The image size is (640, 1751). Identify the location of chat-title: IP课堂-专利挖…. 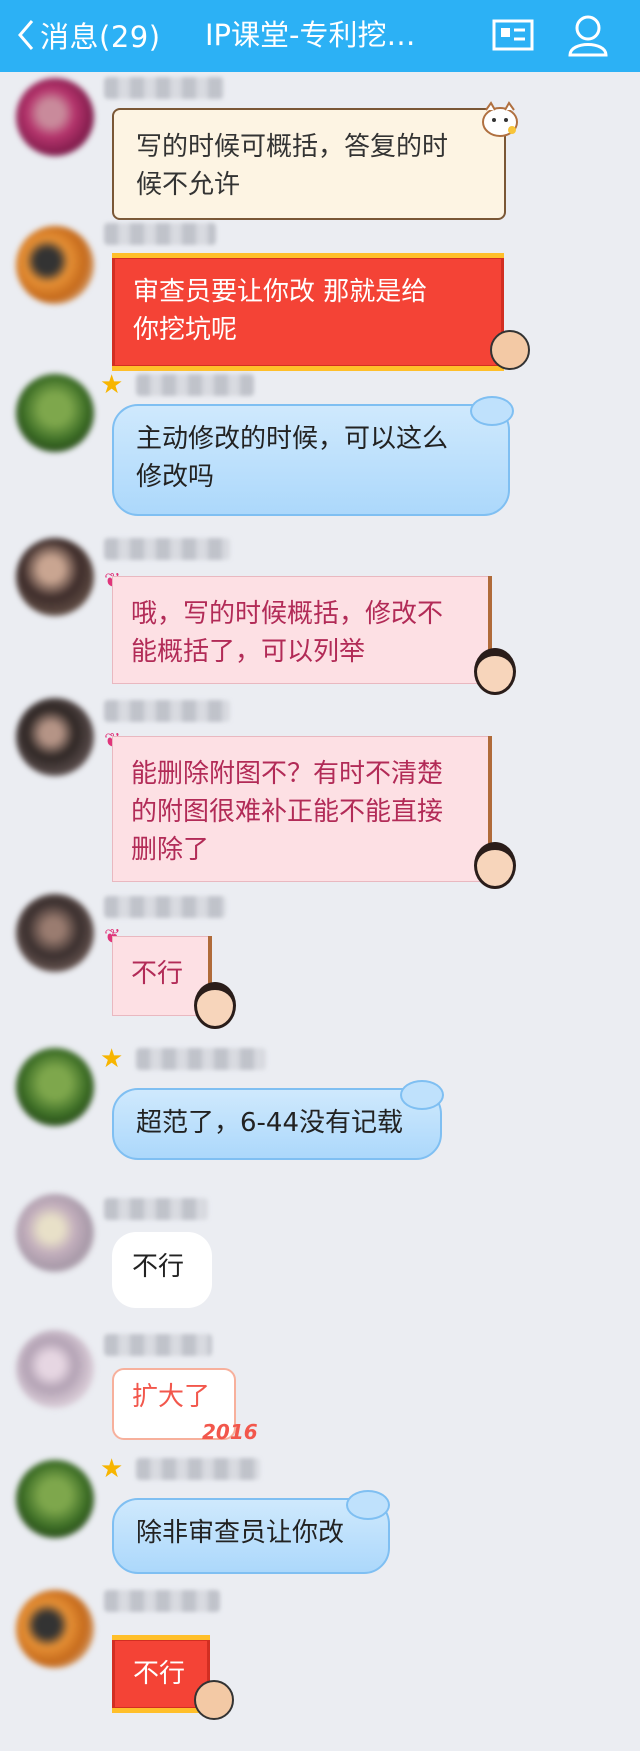
(310, 35).